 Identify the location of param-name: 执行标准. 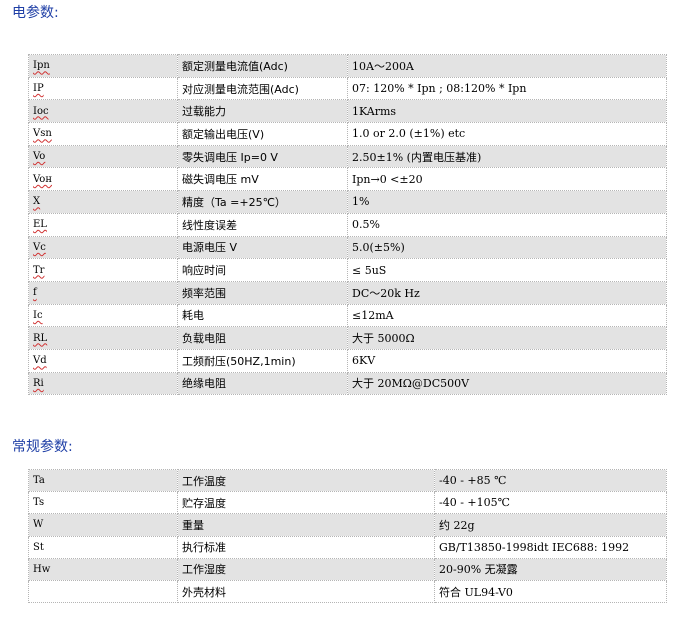
(306, 547).